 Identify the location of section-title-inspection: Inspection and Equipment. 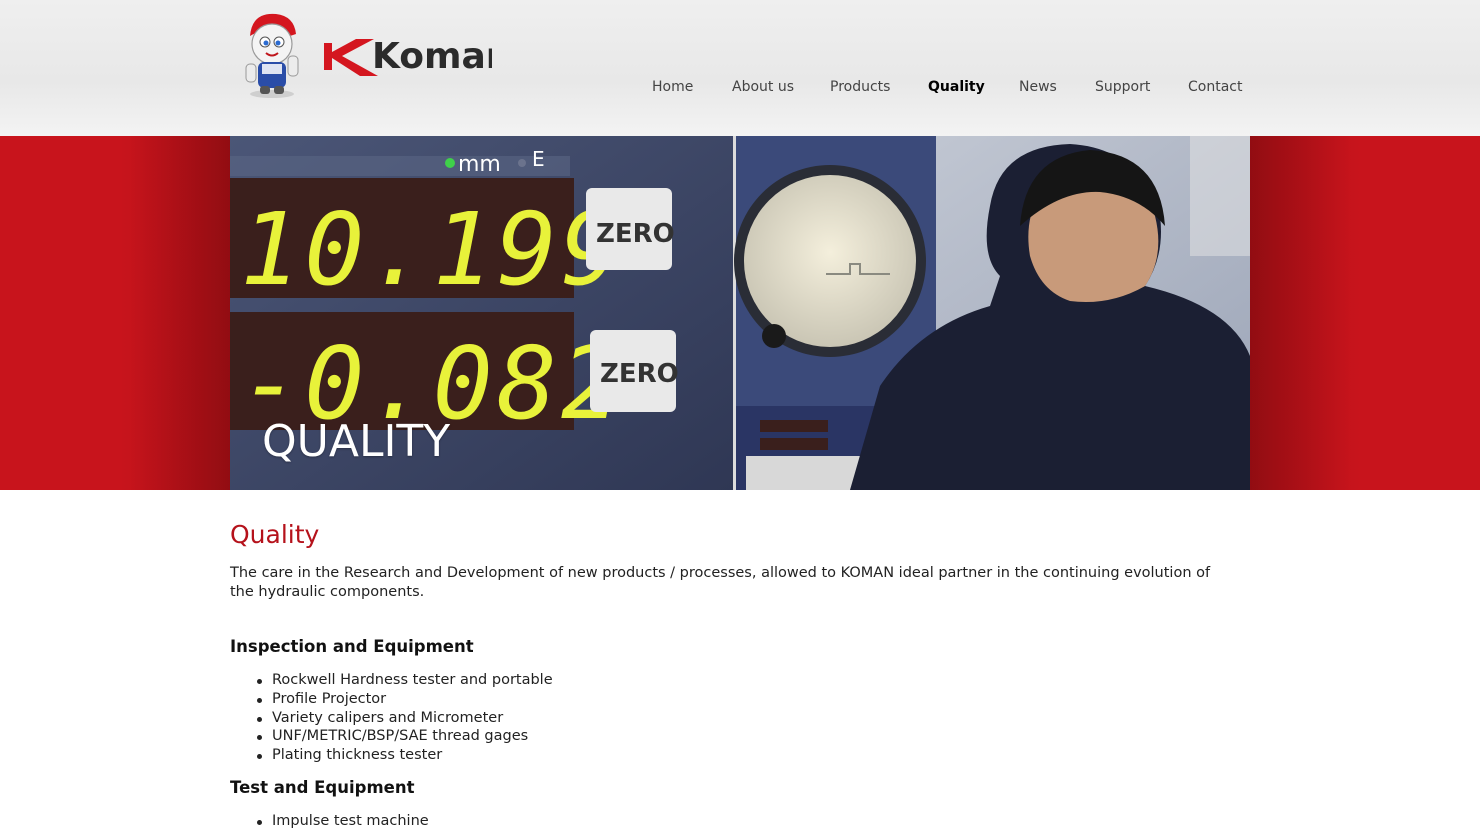
(352, 646).